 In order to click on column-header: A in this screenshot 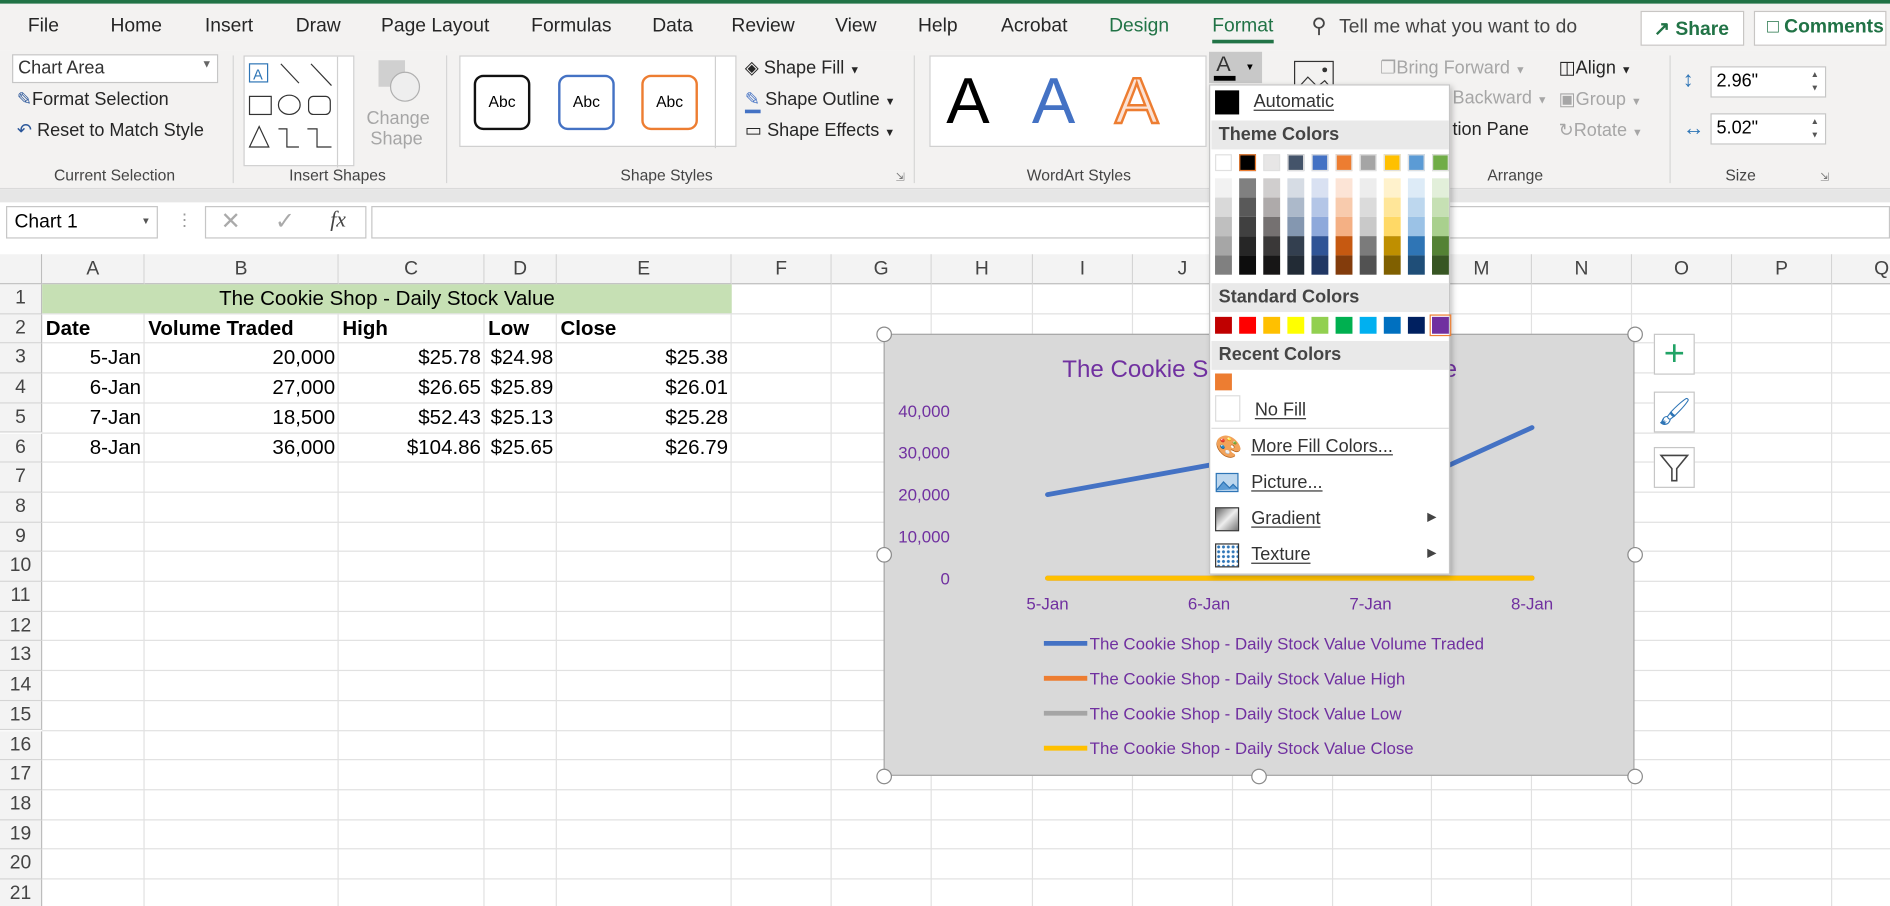, I will do `click(93, 269)`.